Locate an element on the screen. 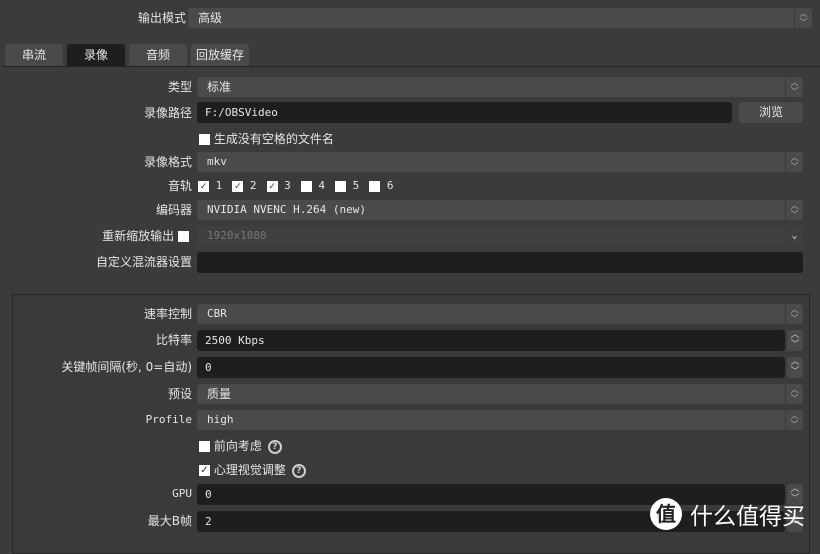 The image size is (820, 554). watermark-logo: 值 什么值得买 is located at coordinates (727, 514).